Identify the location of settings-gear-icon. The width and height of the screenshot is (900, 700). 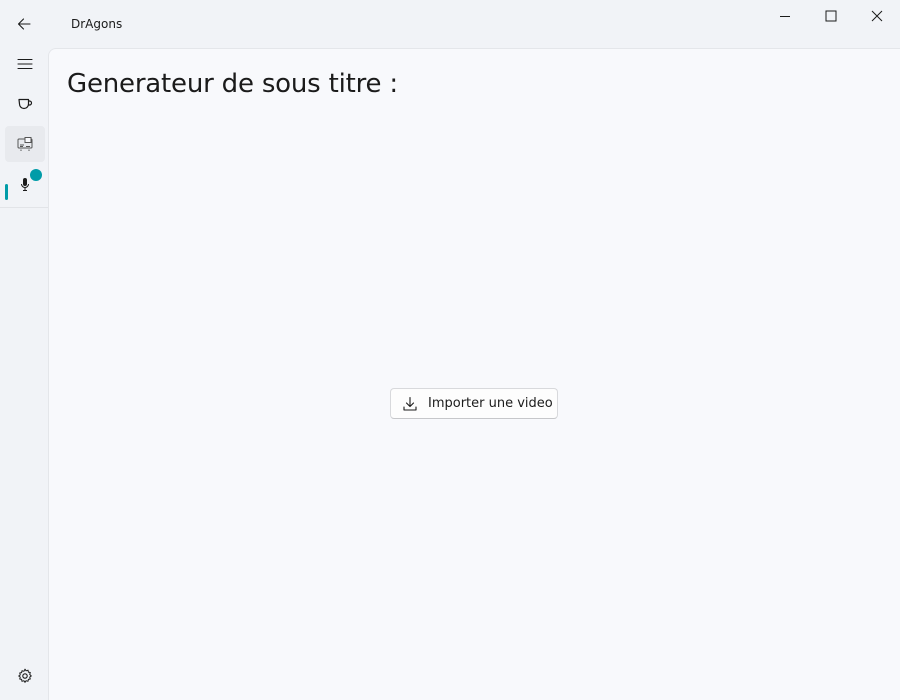
(25, 676).